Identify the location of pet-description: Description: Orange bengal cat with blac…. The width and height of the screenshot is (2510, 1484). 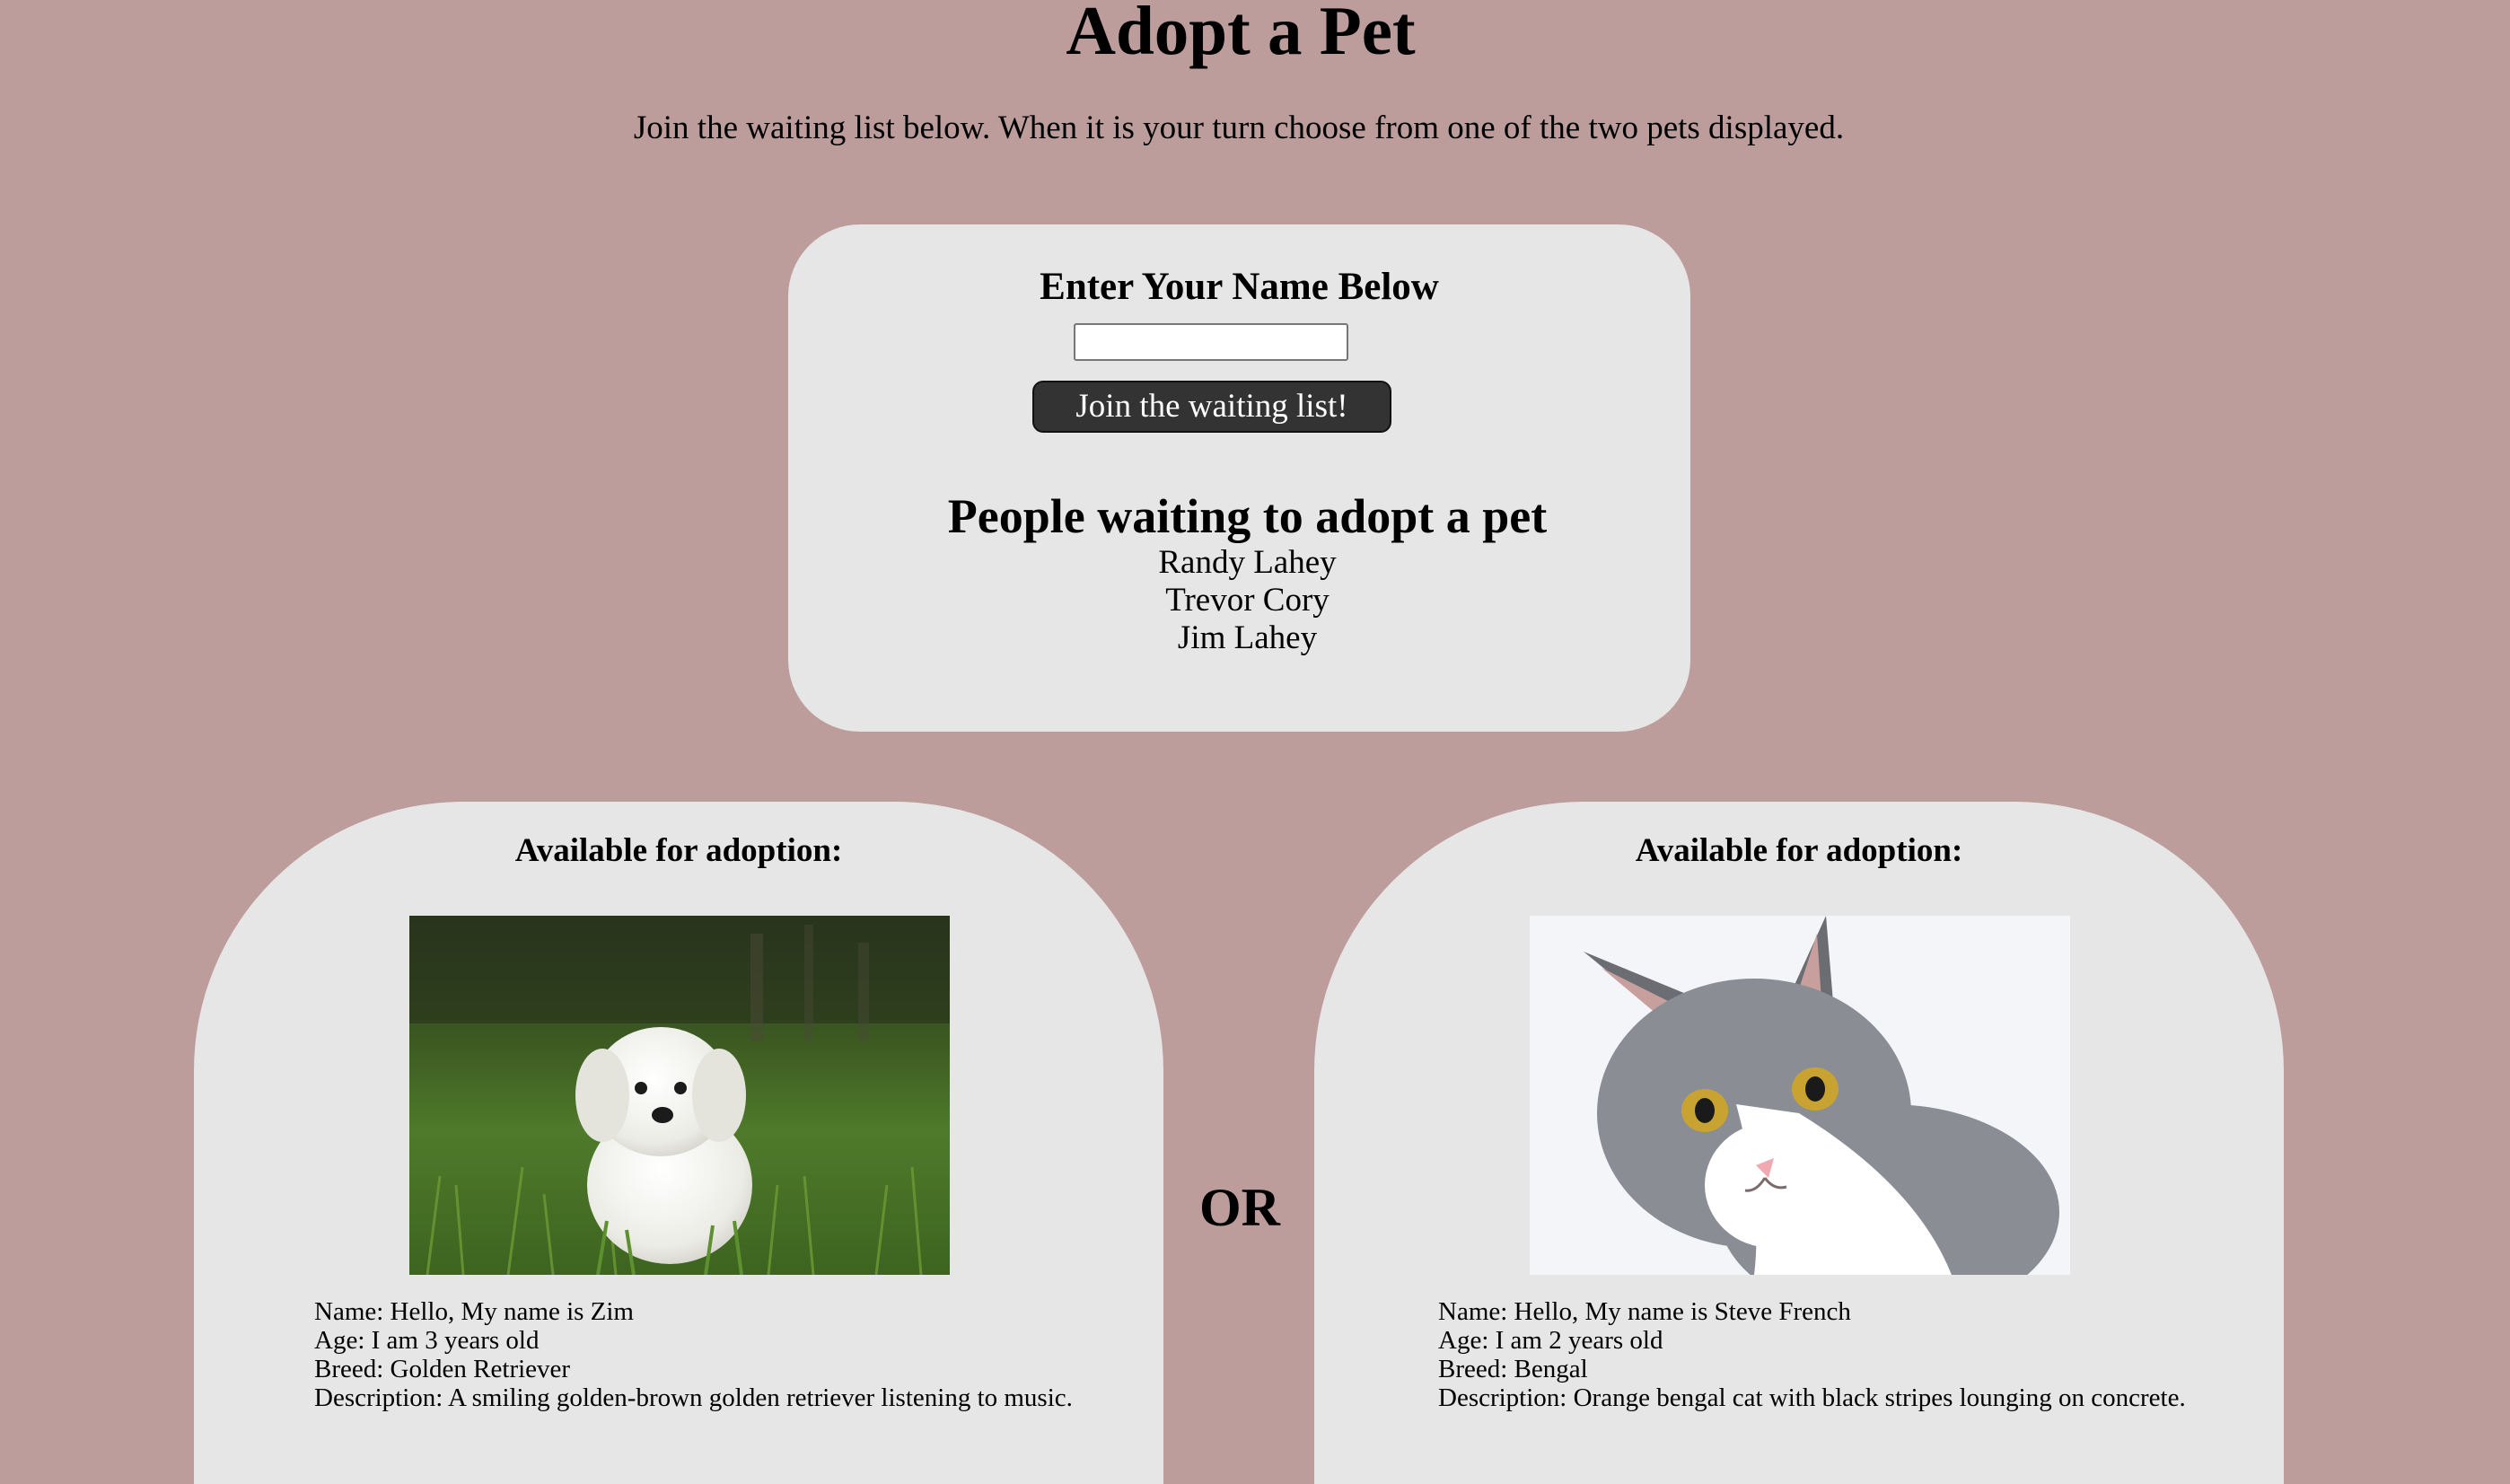
(1812, 1397).